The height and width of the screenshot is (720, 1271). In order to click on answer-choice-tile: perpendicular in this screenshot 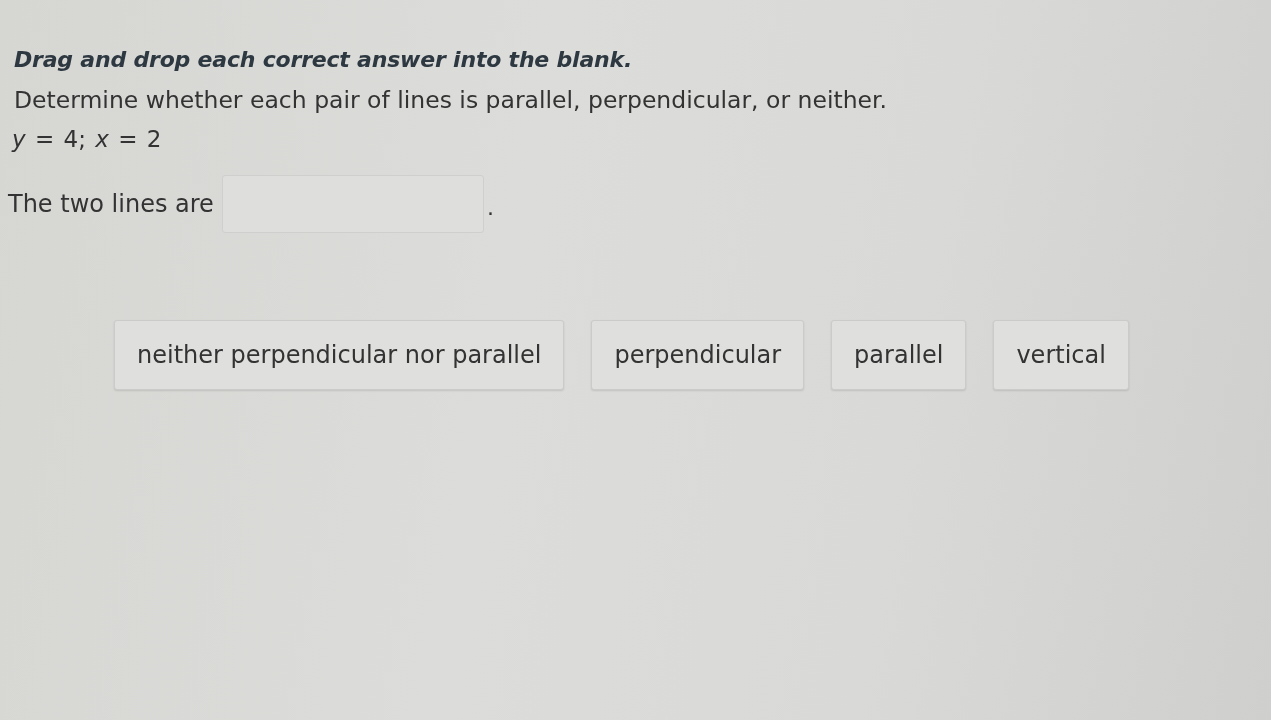, I will do `click(698, 355)`.